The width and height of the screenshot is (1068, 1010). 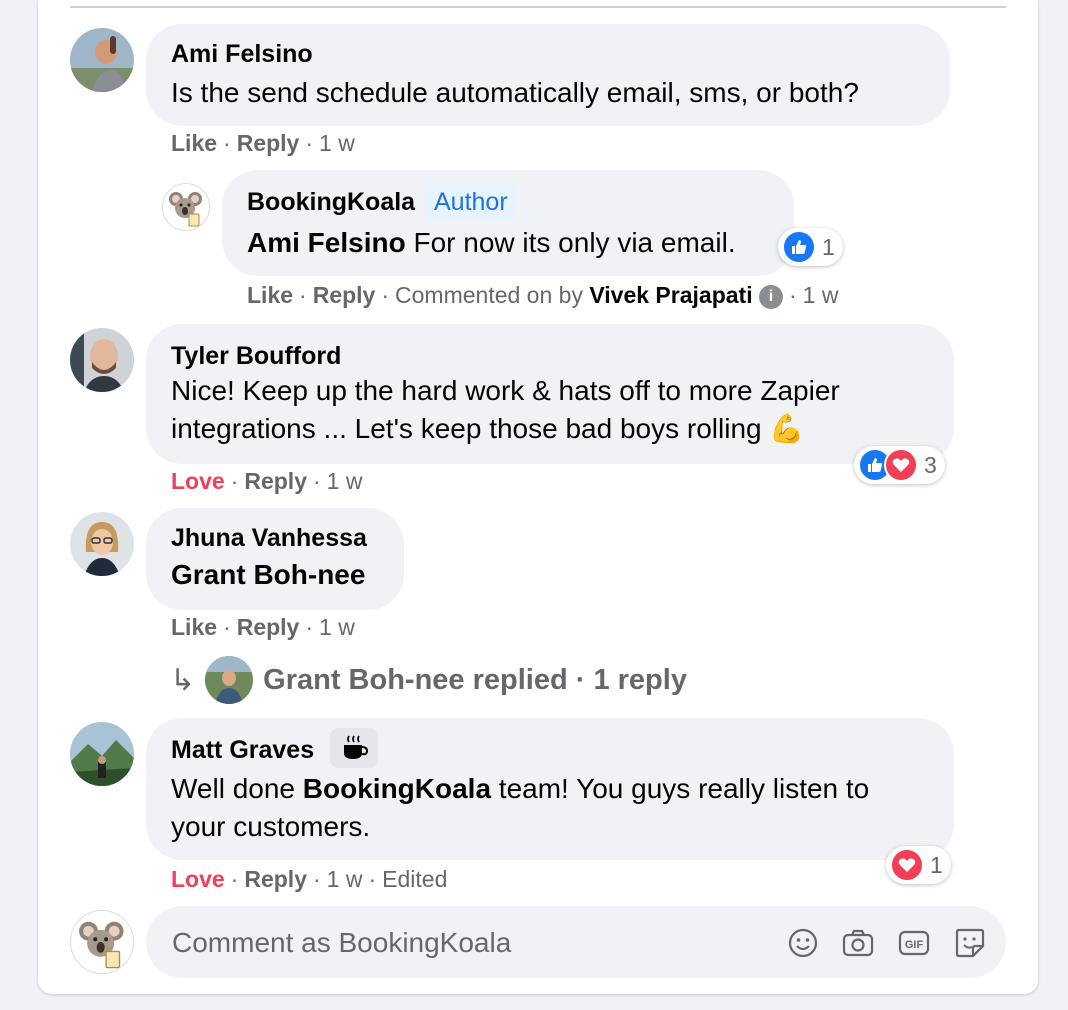 What do you see at coordinates (354, 748) in the screenshot?
I see `coffee-badge-icon` at bounding box center [354, 748].